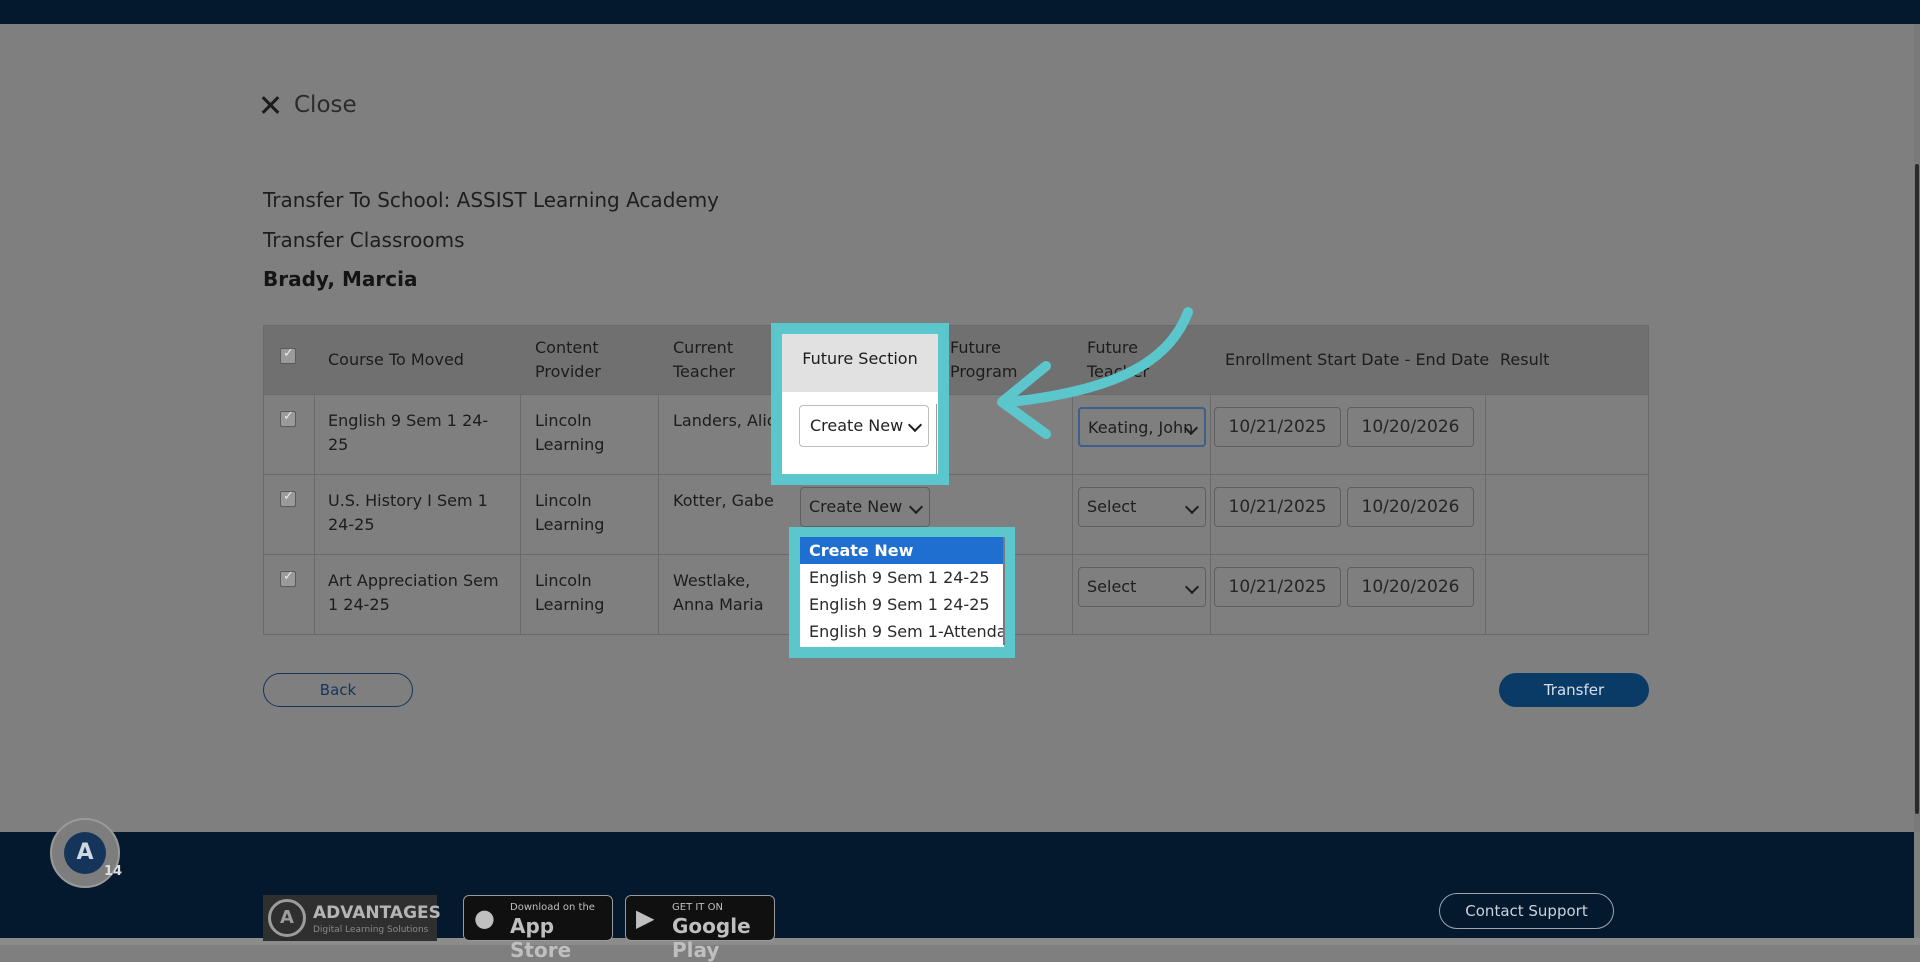 The height and width of the screenshot is (962, 1920). I want to click on contact-support-button: Contact Support, so click(1526, 911).